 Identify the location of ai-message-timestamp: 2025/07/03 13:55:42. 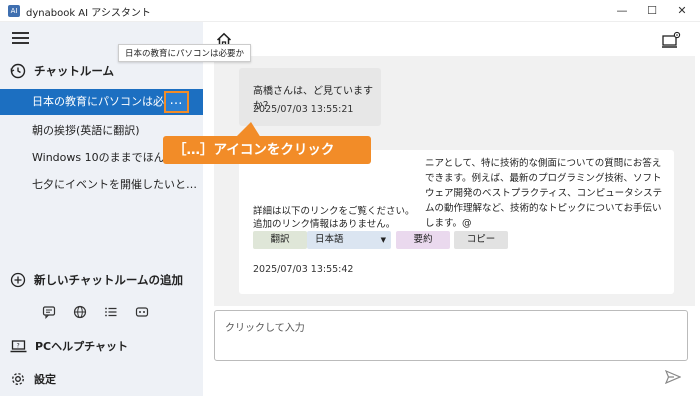
(303, 269).